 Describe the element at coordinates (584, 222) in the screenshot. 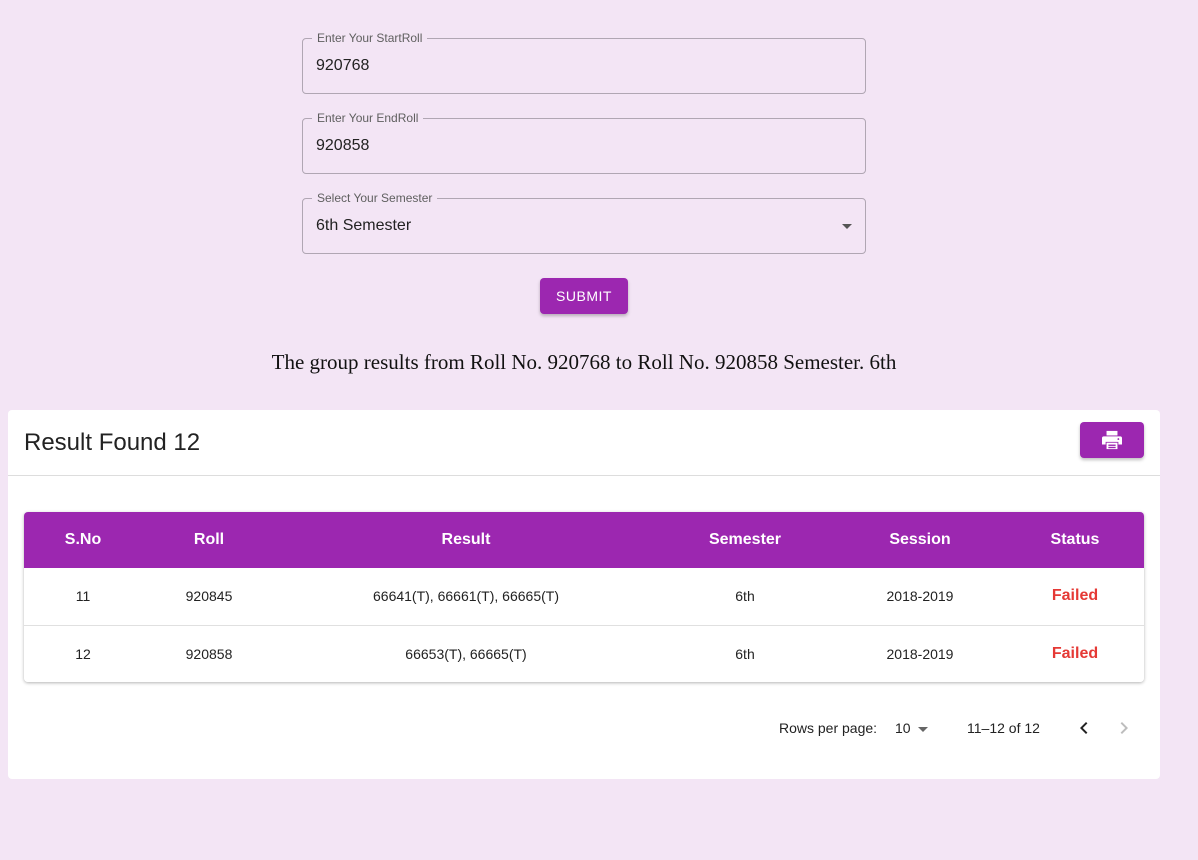

I see `semester-select: Select Your Semester 6th Semester` at that location.